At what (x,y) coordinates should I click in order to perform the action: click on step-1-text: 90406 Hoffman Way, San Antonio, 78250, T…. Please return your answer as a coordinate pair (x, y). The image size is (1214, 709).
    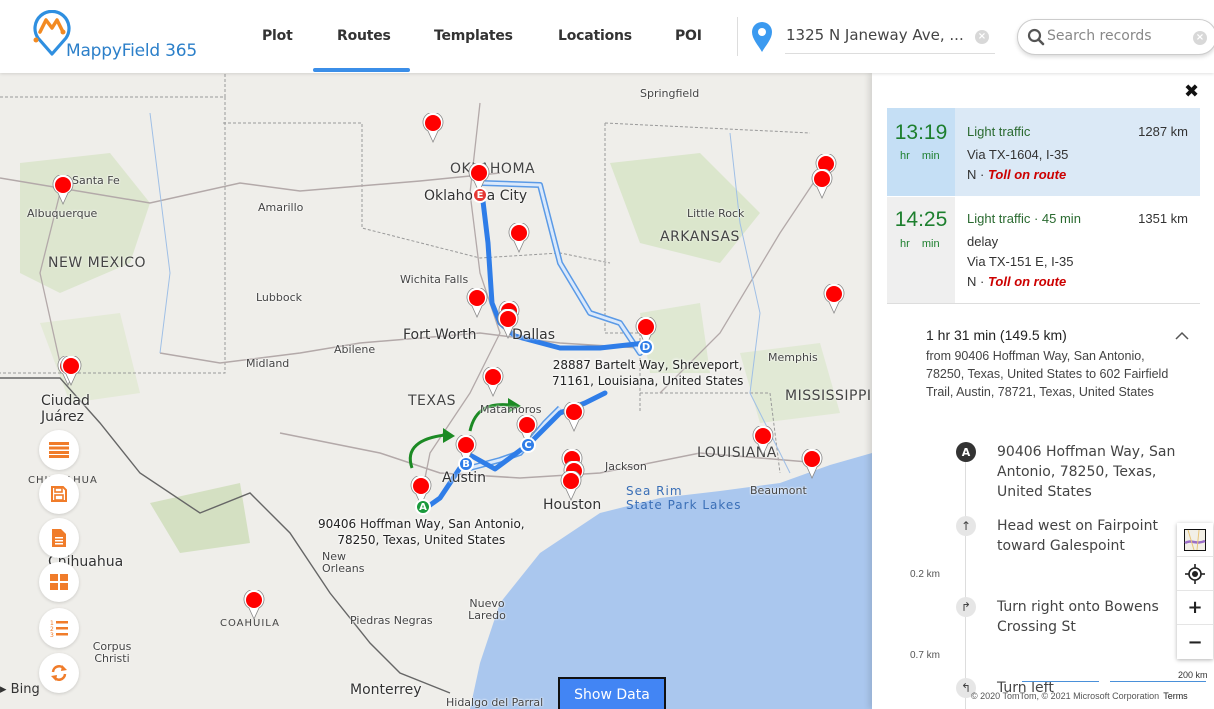
    Looking at the image, I should click on (1097, 472).